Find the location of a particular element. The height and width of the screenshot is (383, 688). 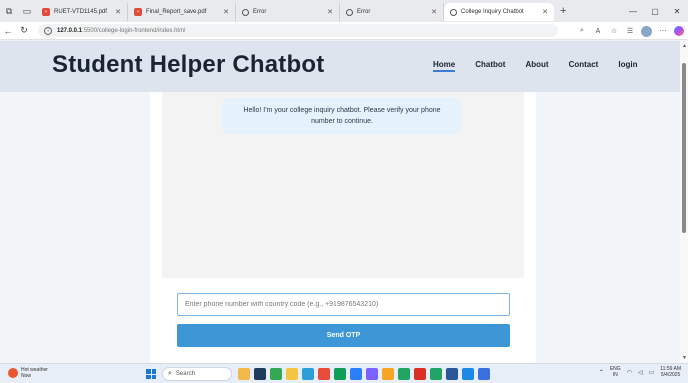

new-tab-button: + is located at coordinates (563, 11).